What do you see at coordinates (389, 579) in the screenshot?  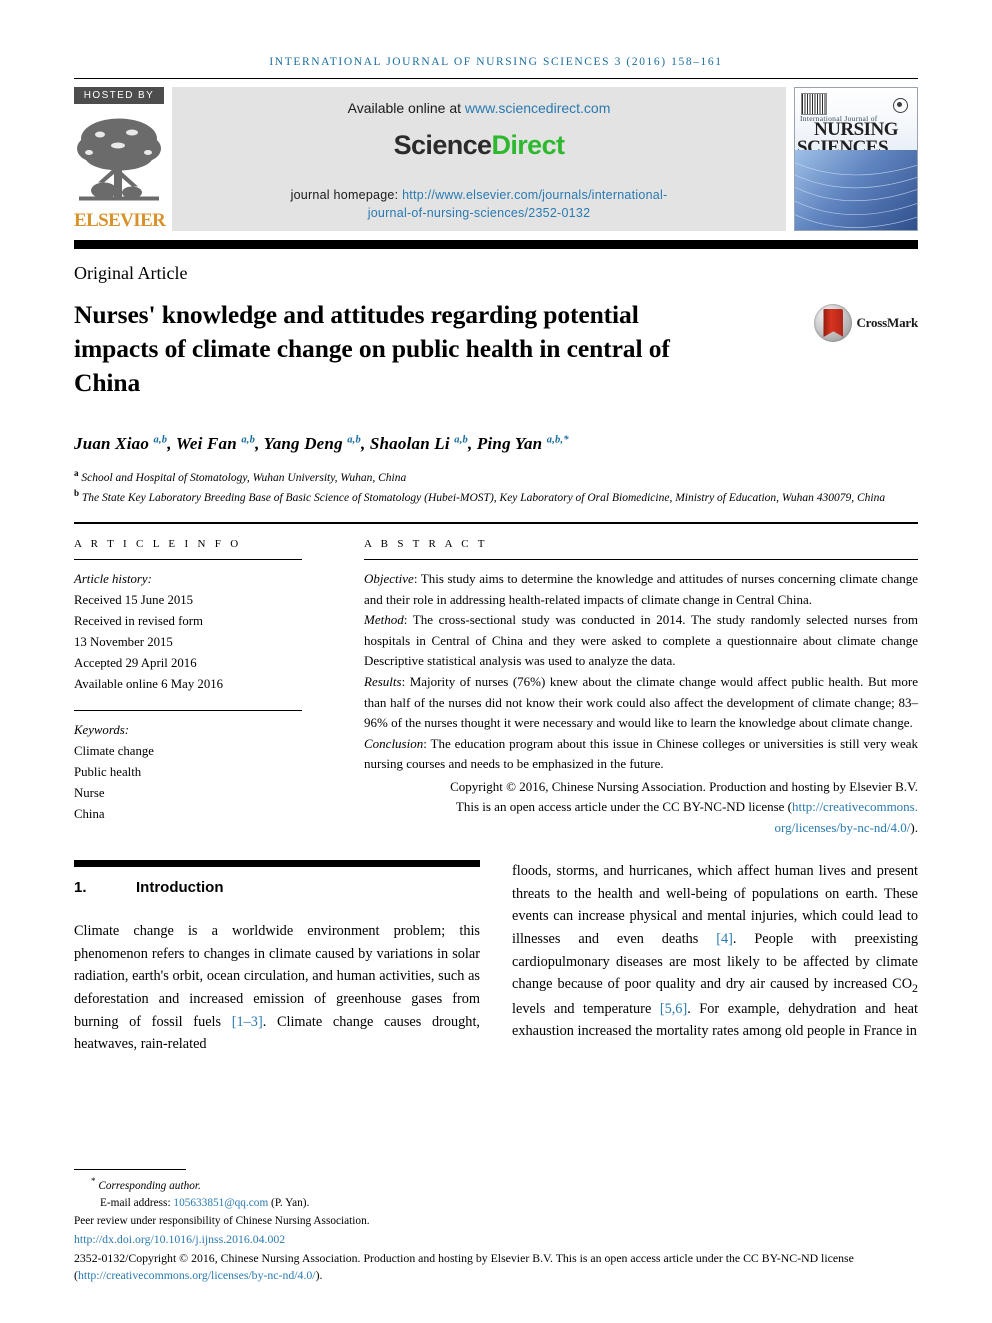 I see `abstract-objective-label: Objective` at bounding box center [389, 579].